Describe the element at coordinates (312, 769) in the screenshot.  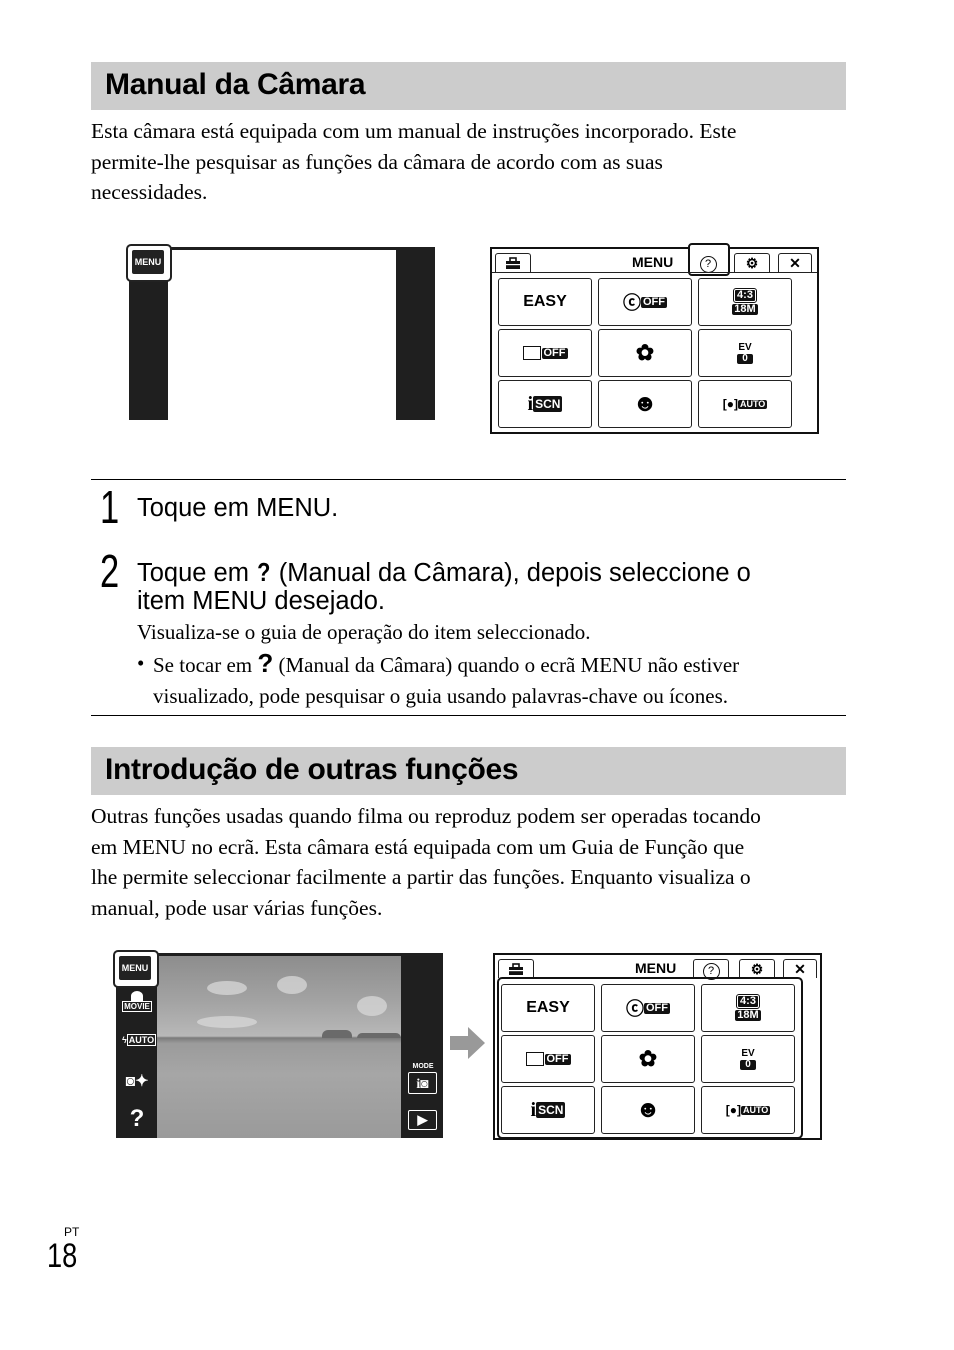
I see `section-title: Introdução de outras funções` at that location.